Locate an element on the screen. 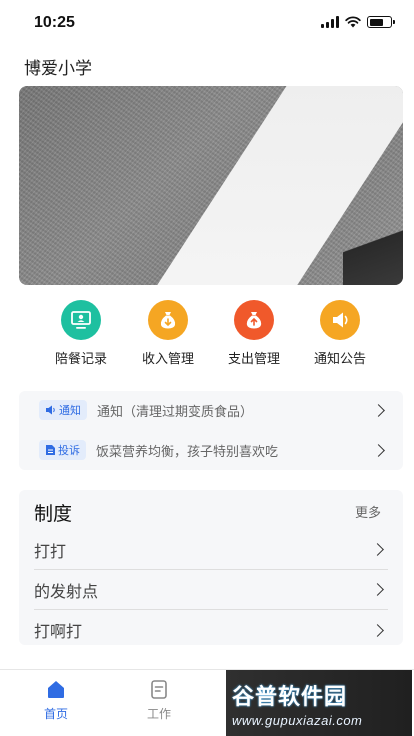 The width and height of the screenshot is (414, 736). tab-work: 工作 is located at coordinates (159, 700).